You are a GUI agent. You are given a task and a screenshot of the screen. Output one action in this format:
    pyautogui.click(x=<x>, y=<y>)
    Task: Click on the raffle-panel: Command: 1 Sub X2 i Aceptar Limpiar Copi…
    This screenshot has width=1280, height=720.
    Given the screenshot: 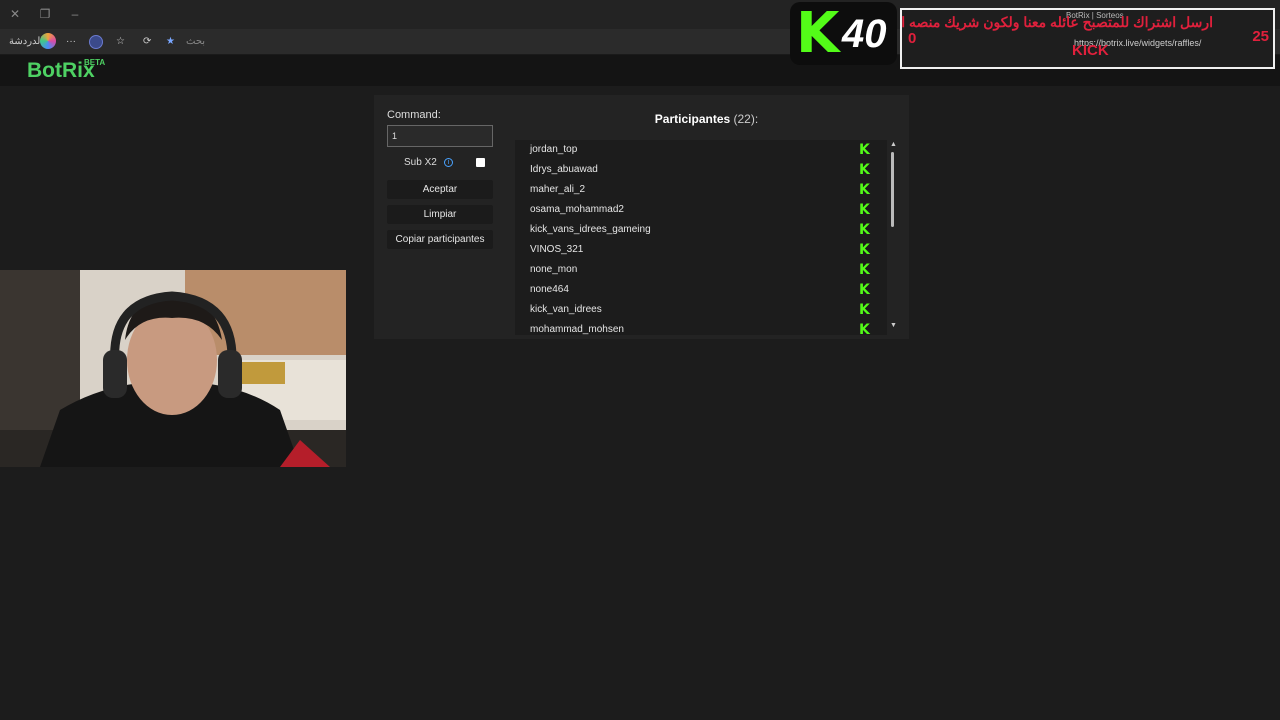 What is the action you would take?
    pyautogui.click(x=641, y=217)
    